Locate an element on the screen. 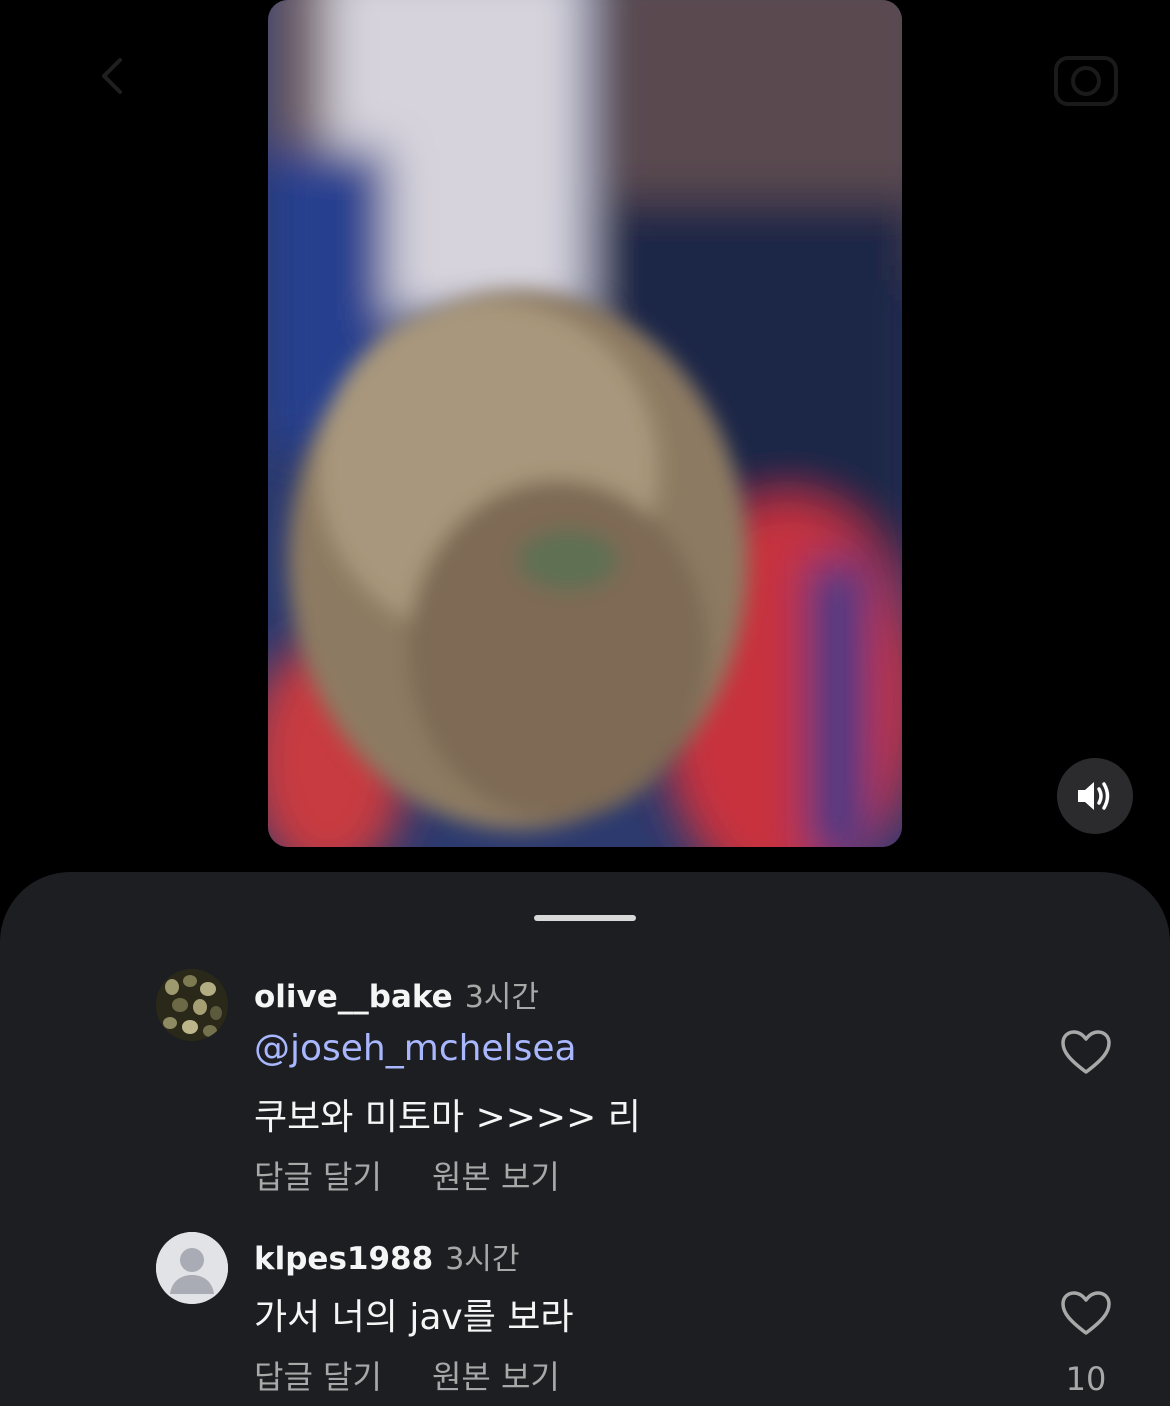  comment-username: olive__bake is located at coordinates (353, 997).